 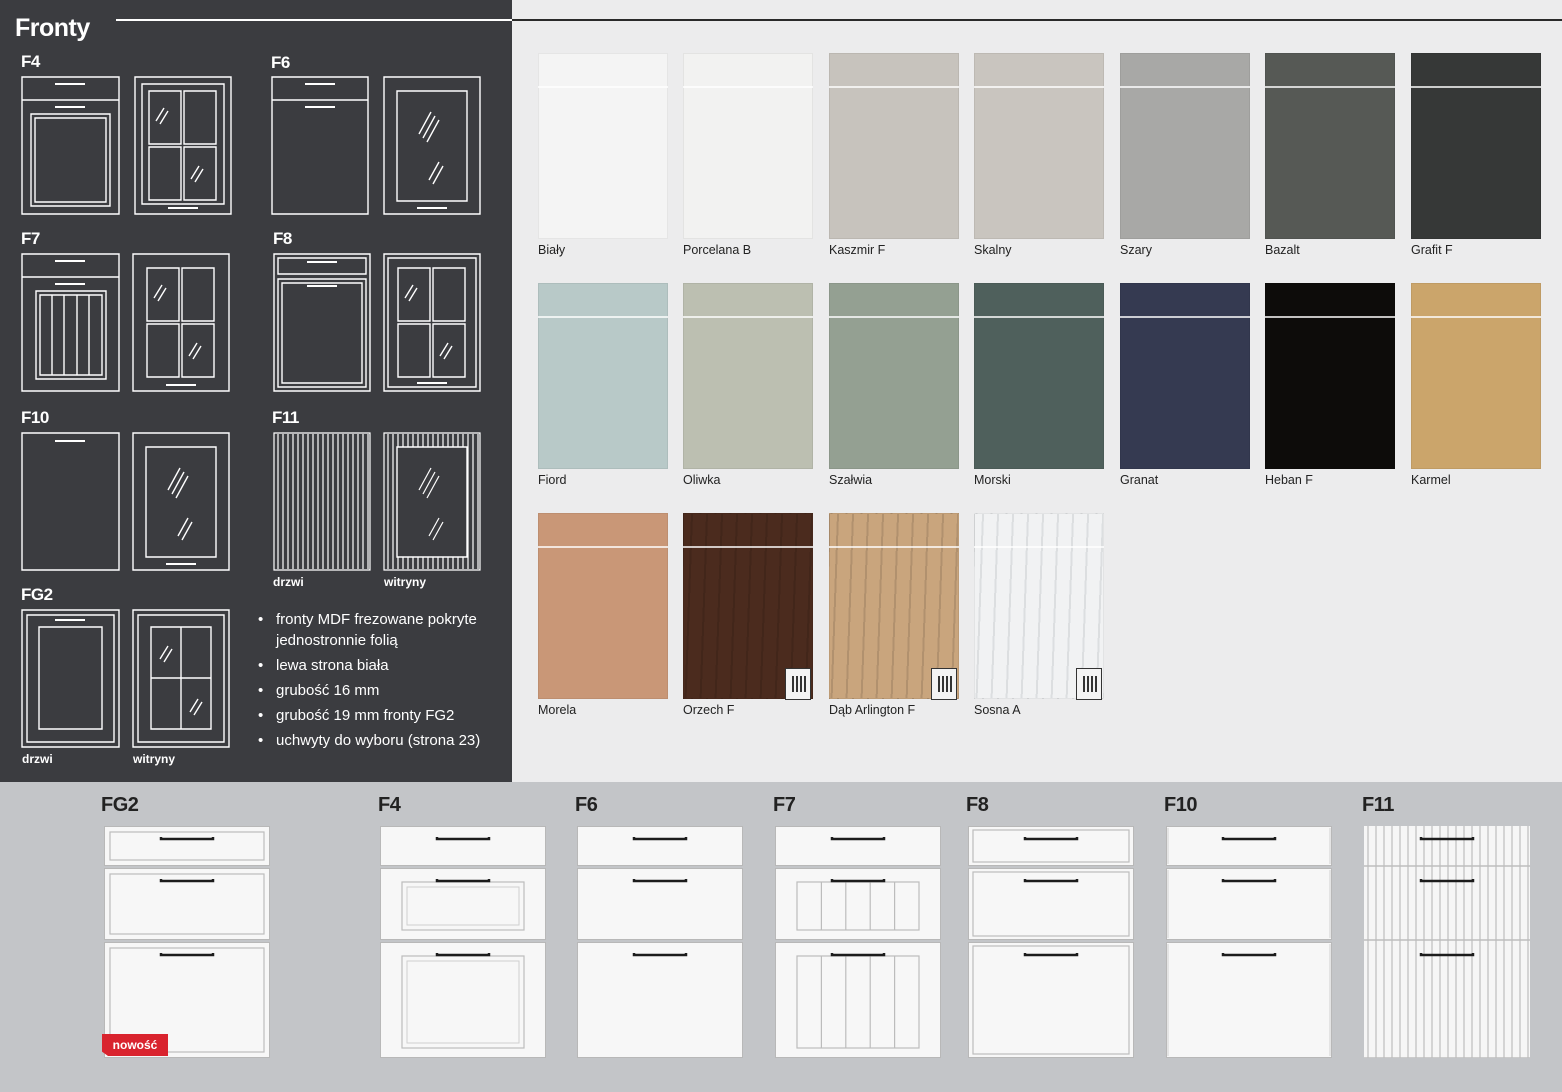 What do you see at coordinates (389, 805) in the screenshot?
I see `front-model-label: F4` at bounding box center [389, 805].